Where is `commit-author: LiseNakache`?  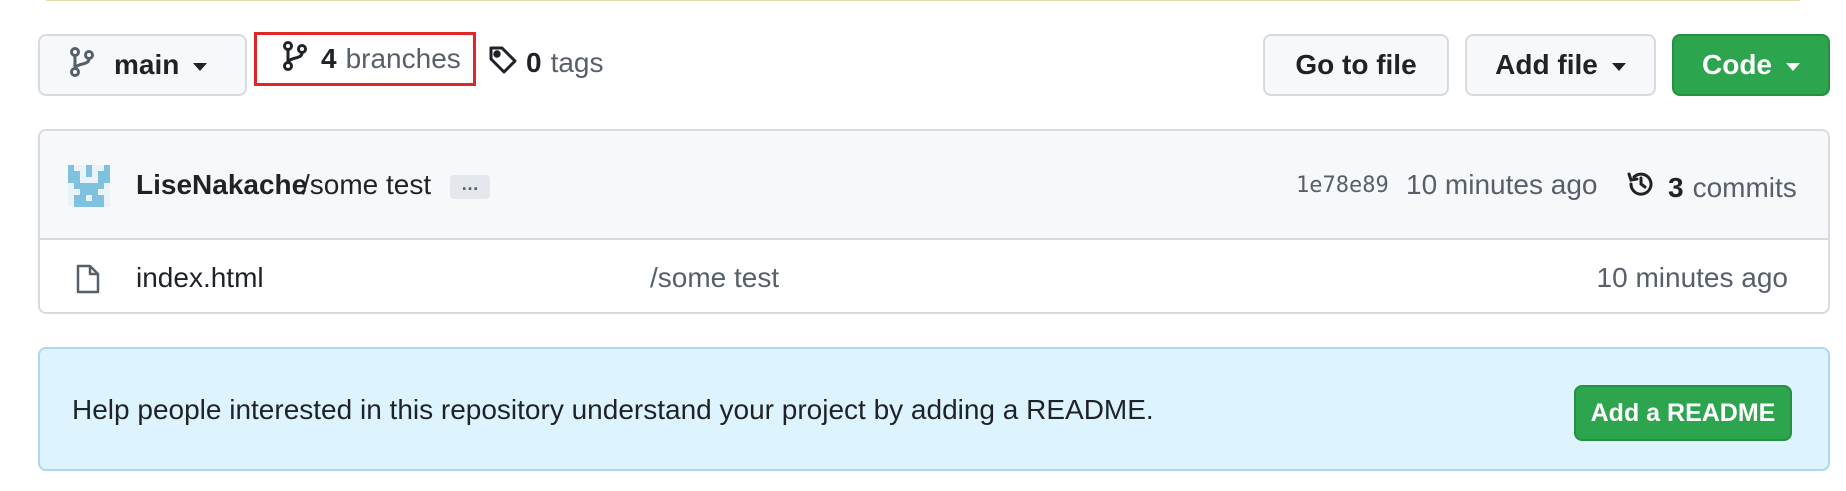 commit-author: LiseNakache is located at coordinates (221, 185).